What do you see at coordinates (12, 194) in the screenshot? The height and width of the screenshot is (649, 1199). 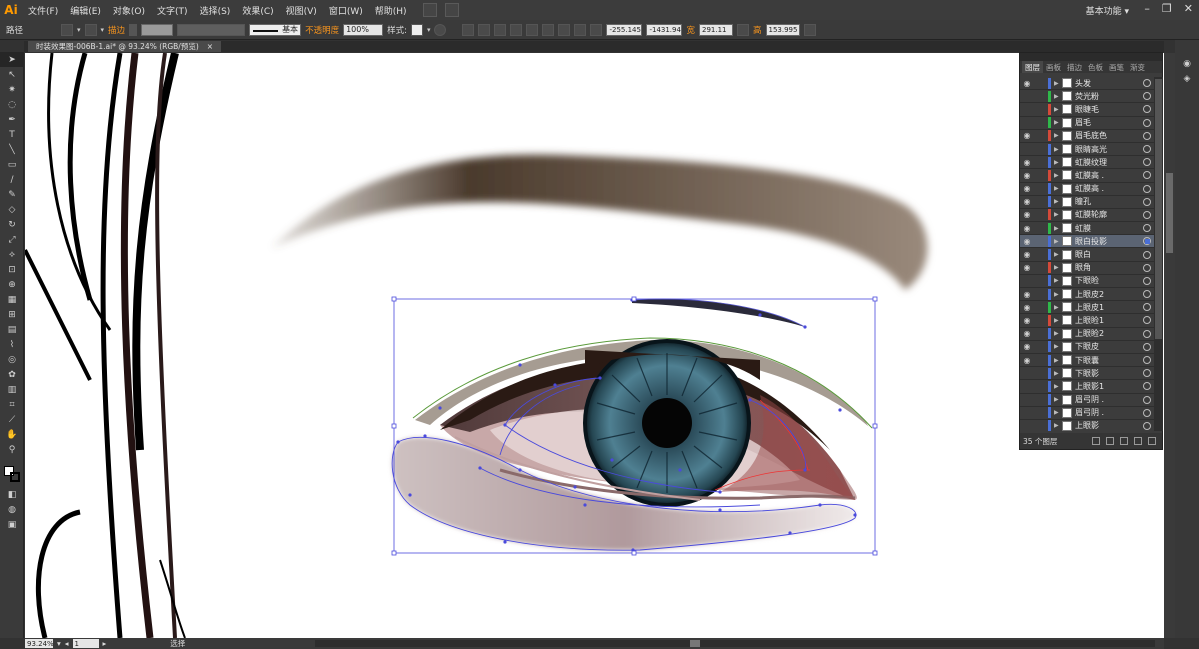 I see `pencil-tool-icon: ✎` at bounding box center [12, 194].